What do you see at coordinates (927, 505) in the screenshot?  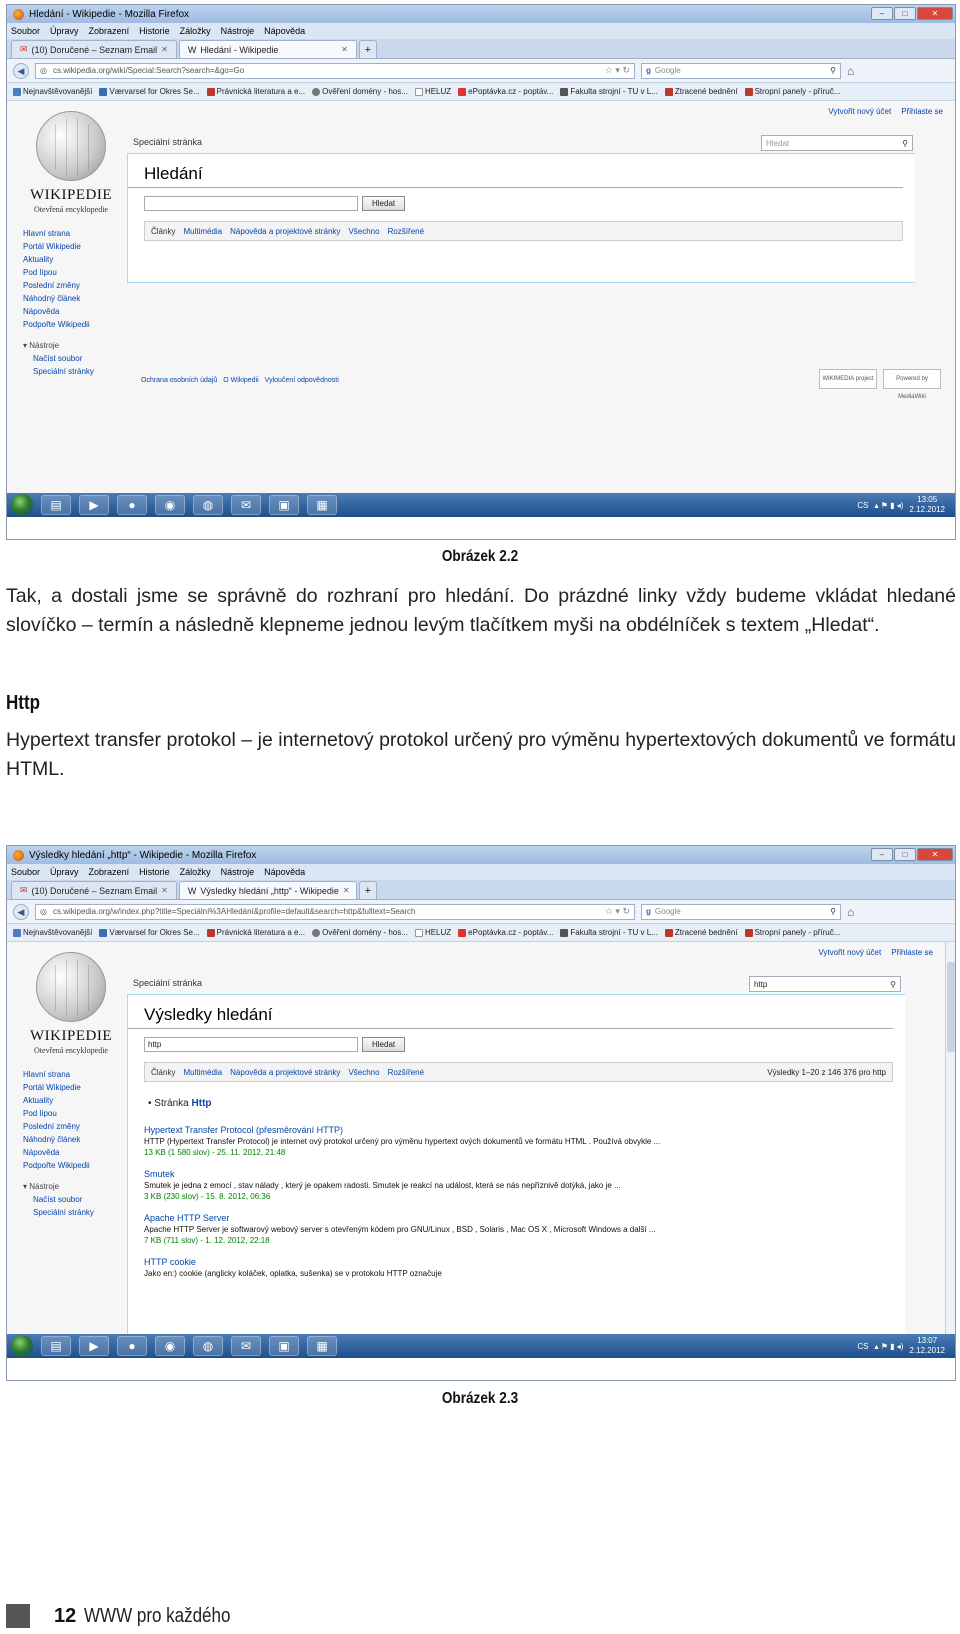 I see `clock: 13:05 2.12.2012` at bounding box center [927, 505].